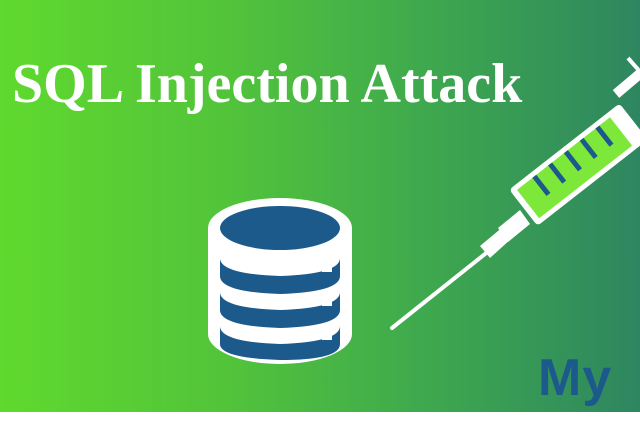 This screenshot has width=640, height=426. What do you see at coordinates (280, 281) in the screenshot?
I see `database-icon` at bounding box center [280, 281].